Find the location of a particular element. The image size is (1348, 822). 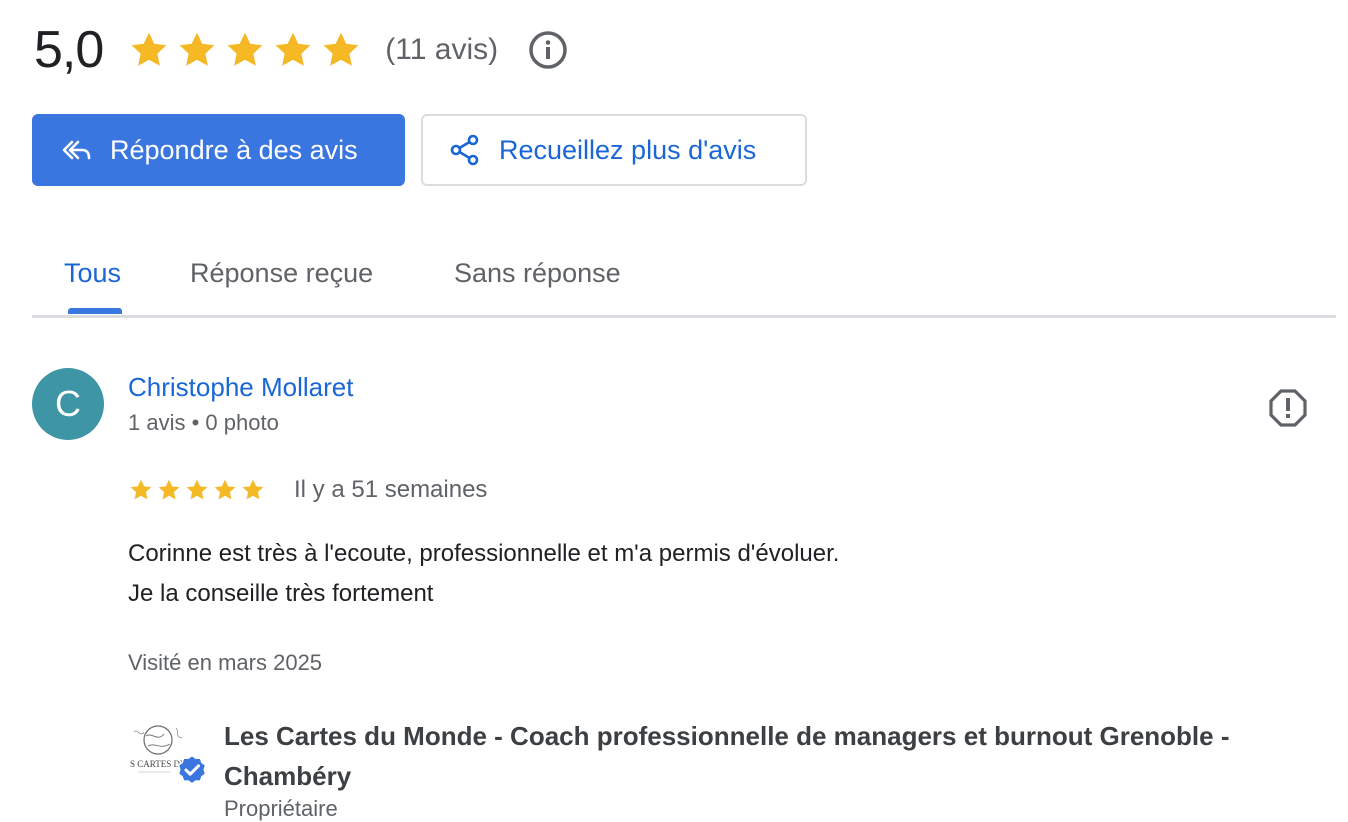

rating-stars is located at coordinates (245, 50).